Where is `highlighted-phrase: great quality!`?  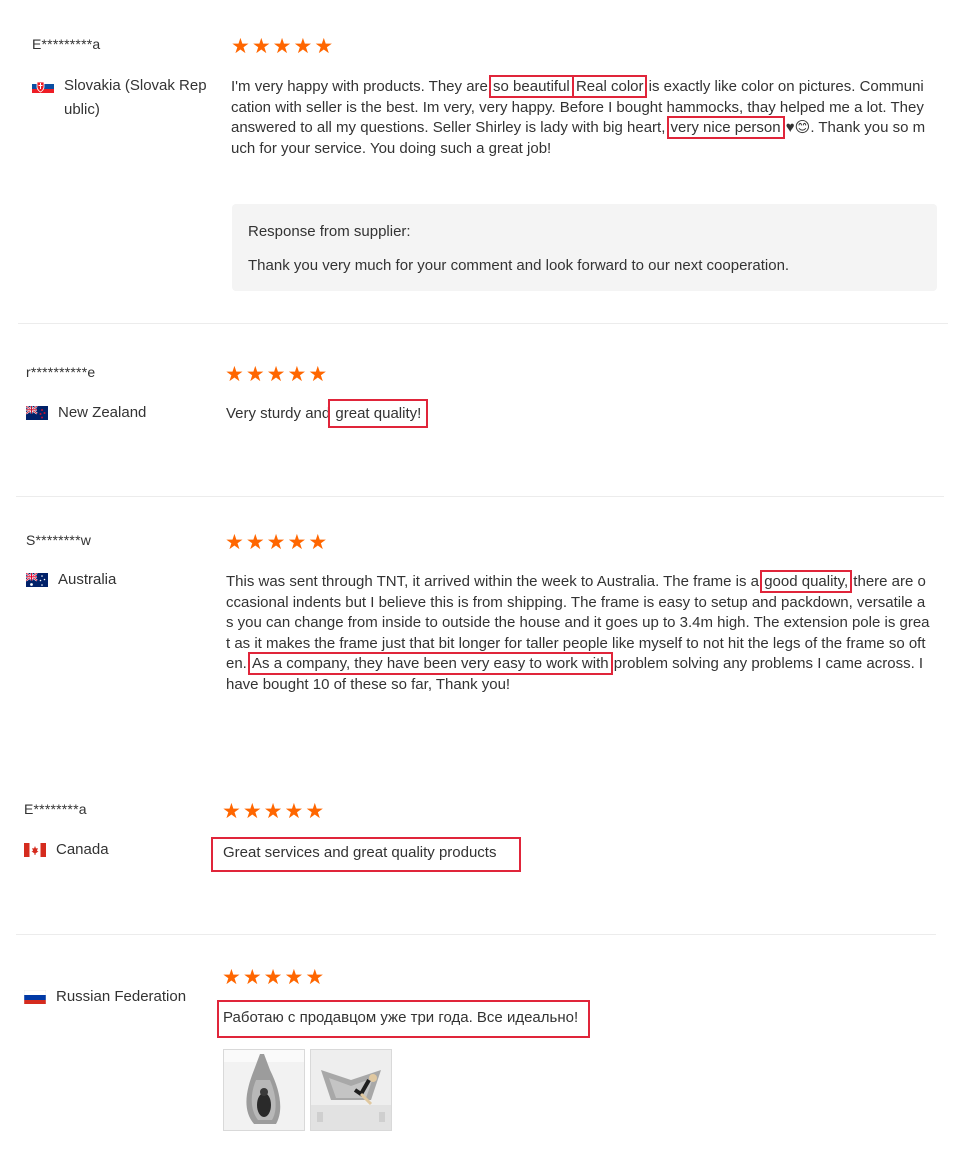 highlighted-phrase: great quality! is located at coordinates (378, 413).